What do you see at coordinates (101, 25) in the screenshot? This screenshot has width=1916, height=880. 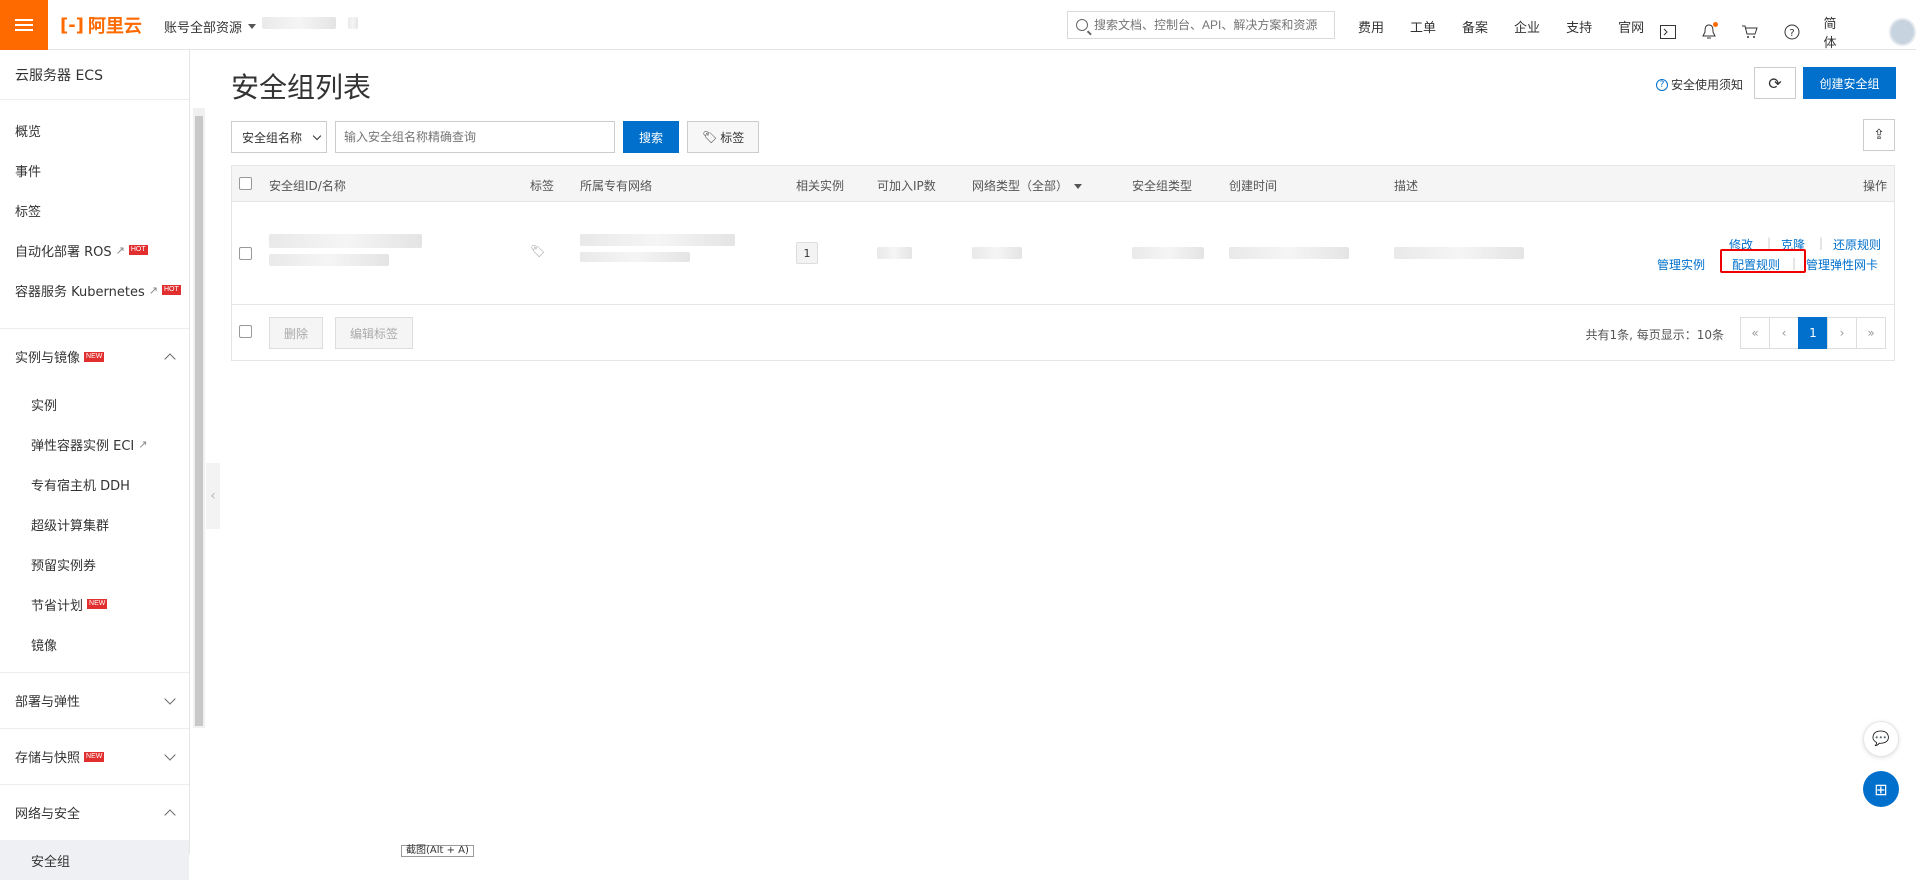 I see `logo: [-] 阿里云` at bounding box center [101, 25].